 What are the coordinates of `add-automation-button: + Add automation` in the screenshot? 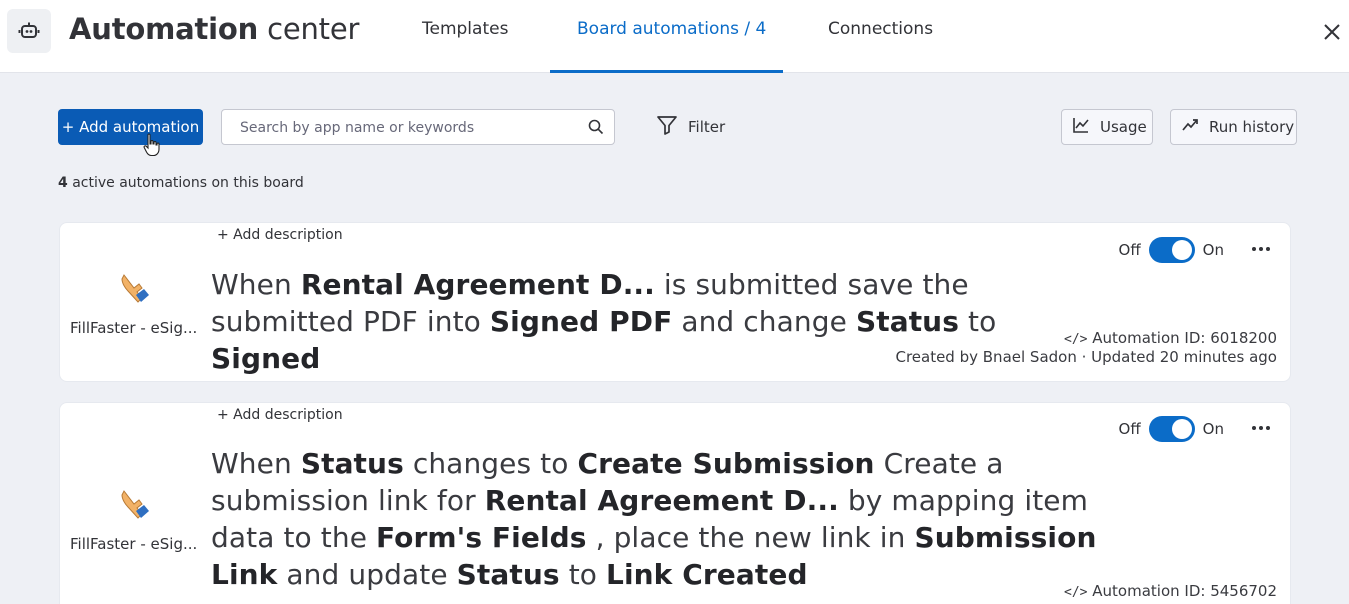 It's located at (130, 127).